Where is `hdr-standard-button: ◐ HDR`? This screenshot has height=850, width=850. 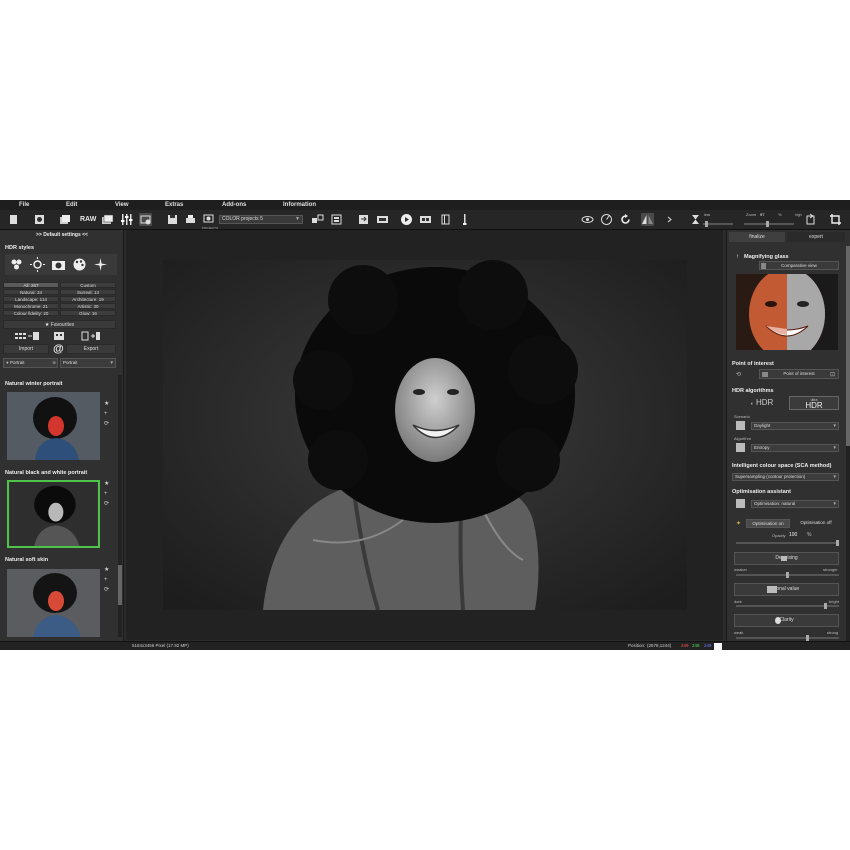
hdr-standard-button: ◐ HDR is located at coordinates (762, 403).